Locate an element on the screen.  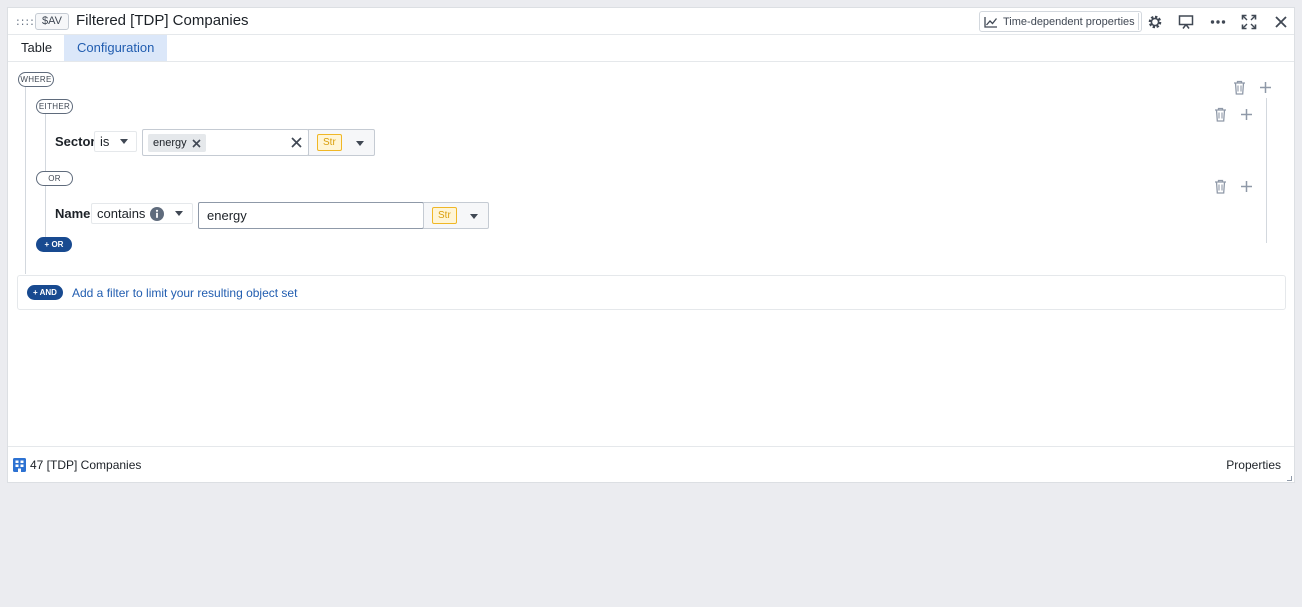
more-icon is located at coordinates (1218, 22).